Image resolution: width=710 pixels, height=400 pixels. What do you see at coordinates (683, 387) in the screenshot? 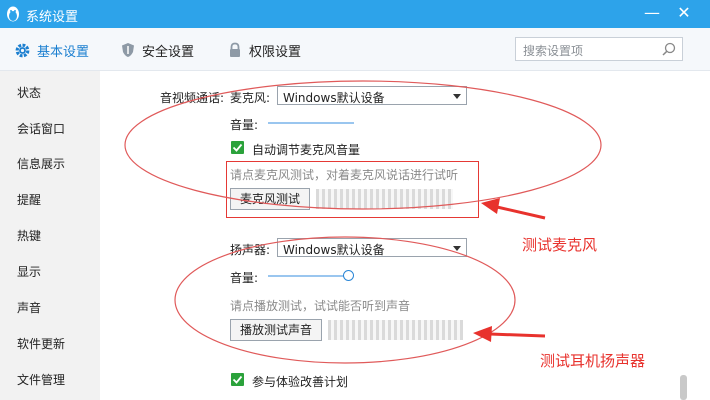
I see `scrollbar` at bounding box center [683, 387].